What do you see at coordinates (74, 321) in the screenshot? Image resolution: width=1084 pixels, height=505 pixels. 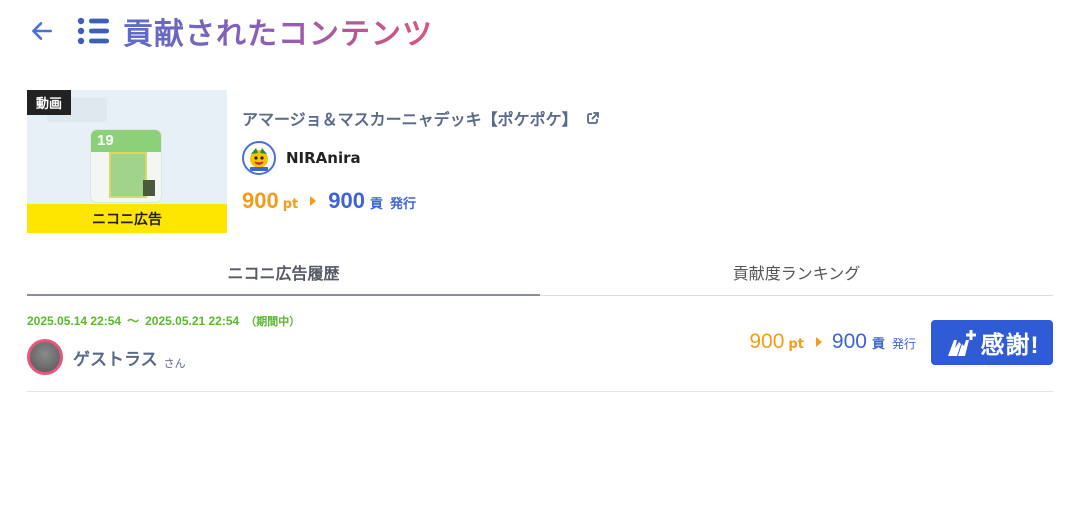 I see `period-start: 2025.05.14 22:54` at bounding box center [74, 321].